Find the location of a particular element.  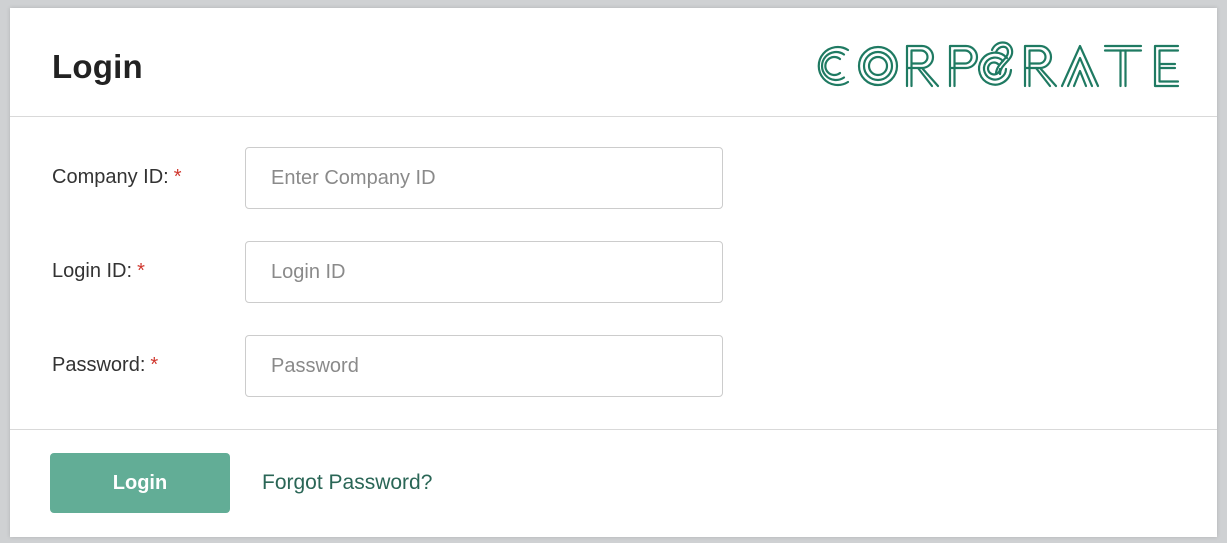

password-row: Password: * is located at coordinates (613, 366).